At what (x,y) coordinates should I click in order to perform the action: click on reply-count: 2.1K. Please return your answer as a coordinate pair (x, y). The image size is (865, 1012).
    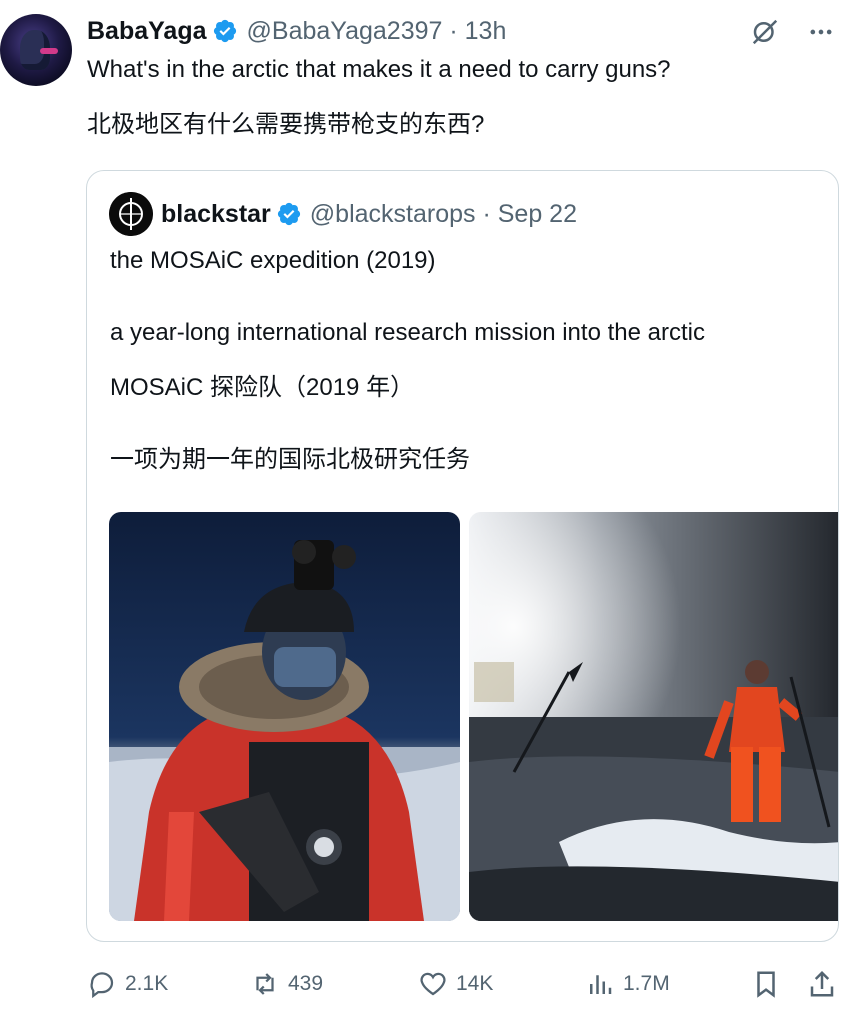
    Looking at the image, I should click on (147, 983).